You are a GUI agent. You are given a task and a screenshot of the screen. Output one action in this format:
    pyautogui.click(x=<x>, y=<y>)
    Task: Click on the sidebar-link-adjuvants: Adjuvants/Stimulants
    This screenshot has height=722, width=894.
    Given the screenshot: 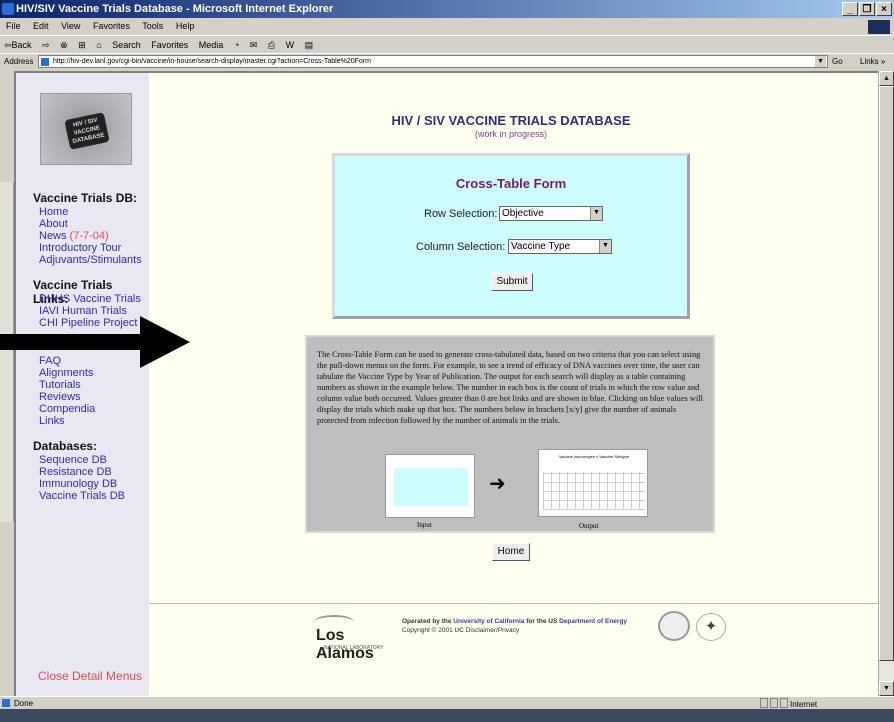 What is the action you would take?
    pyautogui.click(x=90, y=260)
    